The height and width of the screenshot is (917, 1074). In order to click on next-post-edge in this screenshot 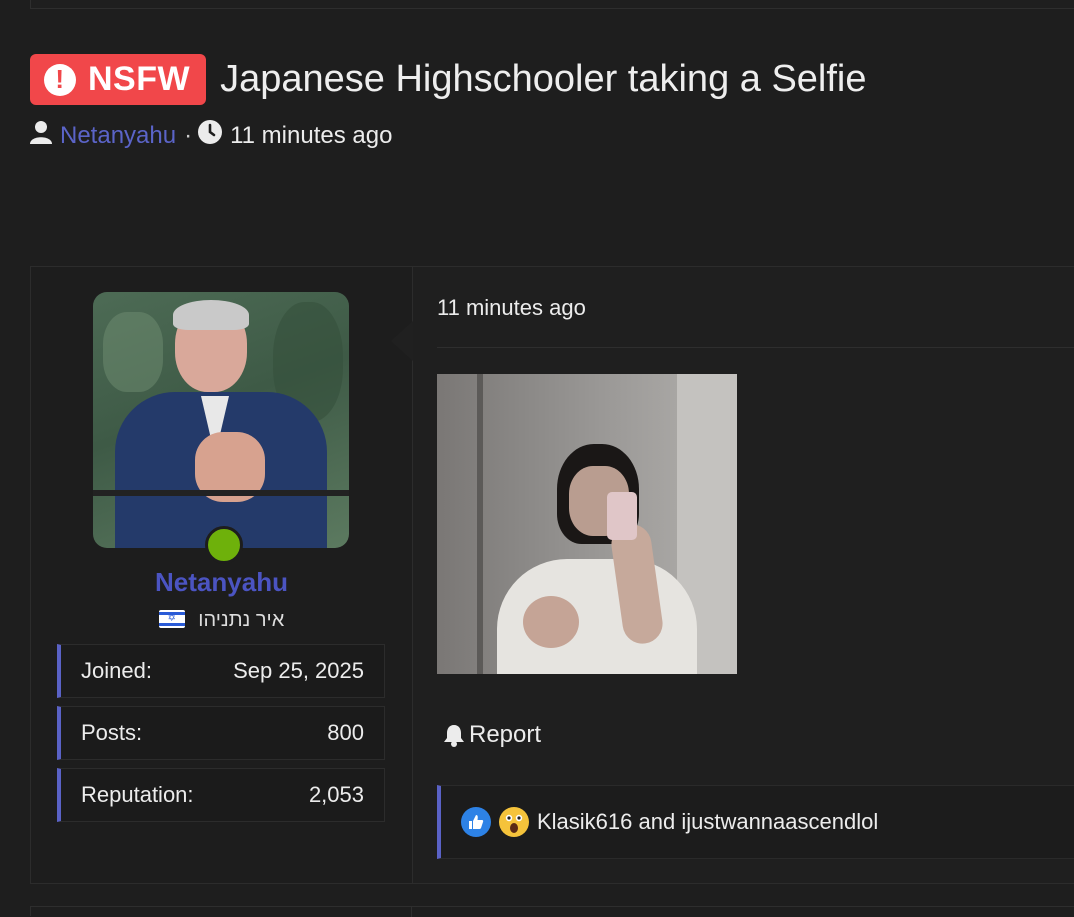, I will do `click(552, 911)`.